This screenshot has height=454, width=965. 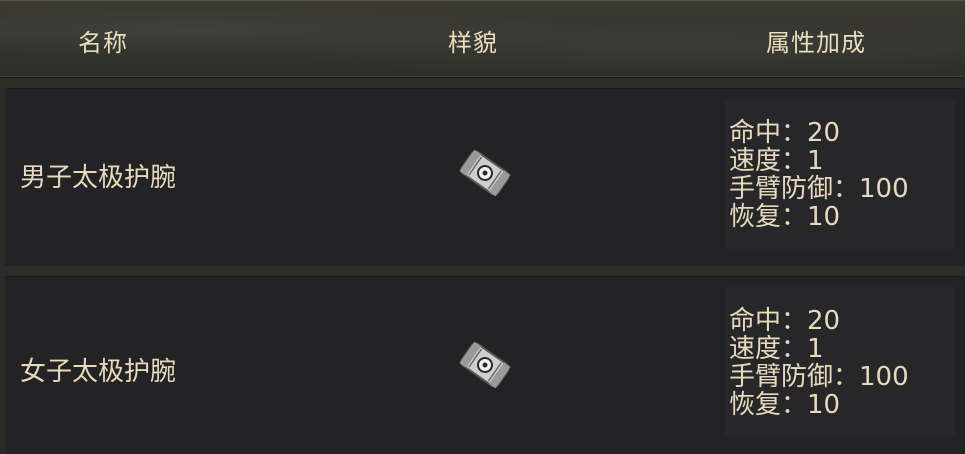 What do you see at coordinates (98, 372) in the screenshot?
I see `item-name: 女子太极护腕` at bounding box center [98, 372].